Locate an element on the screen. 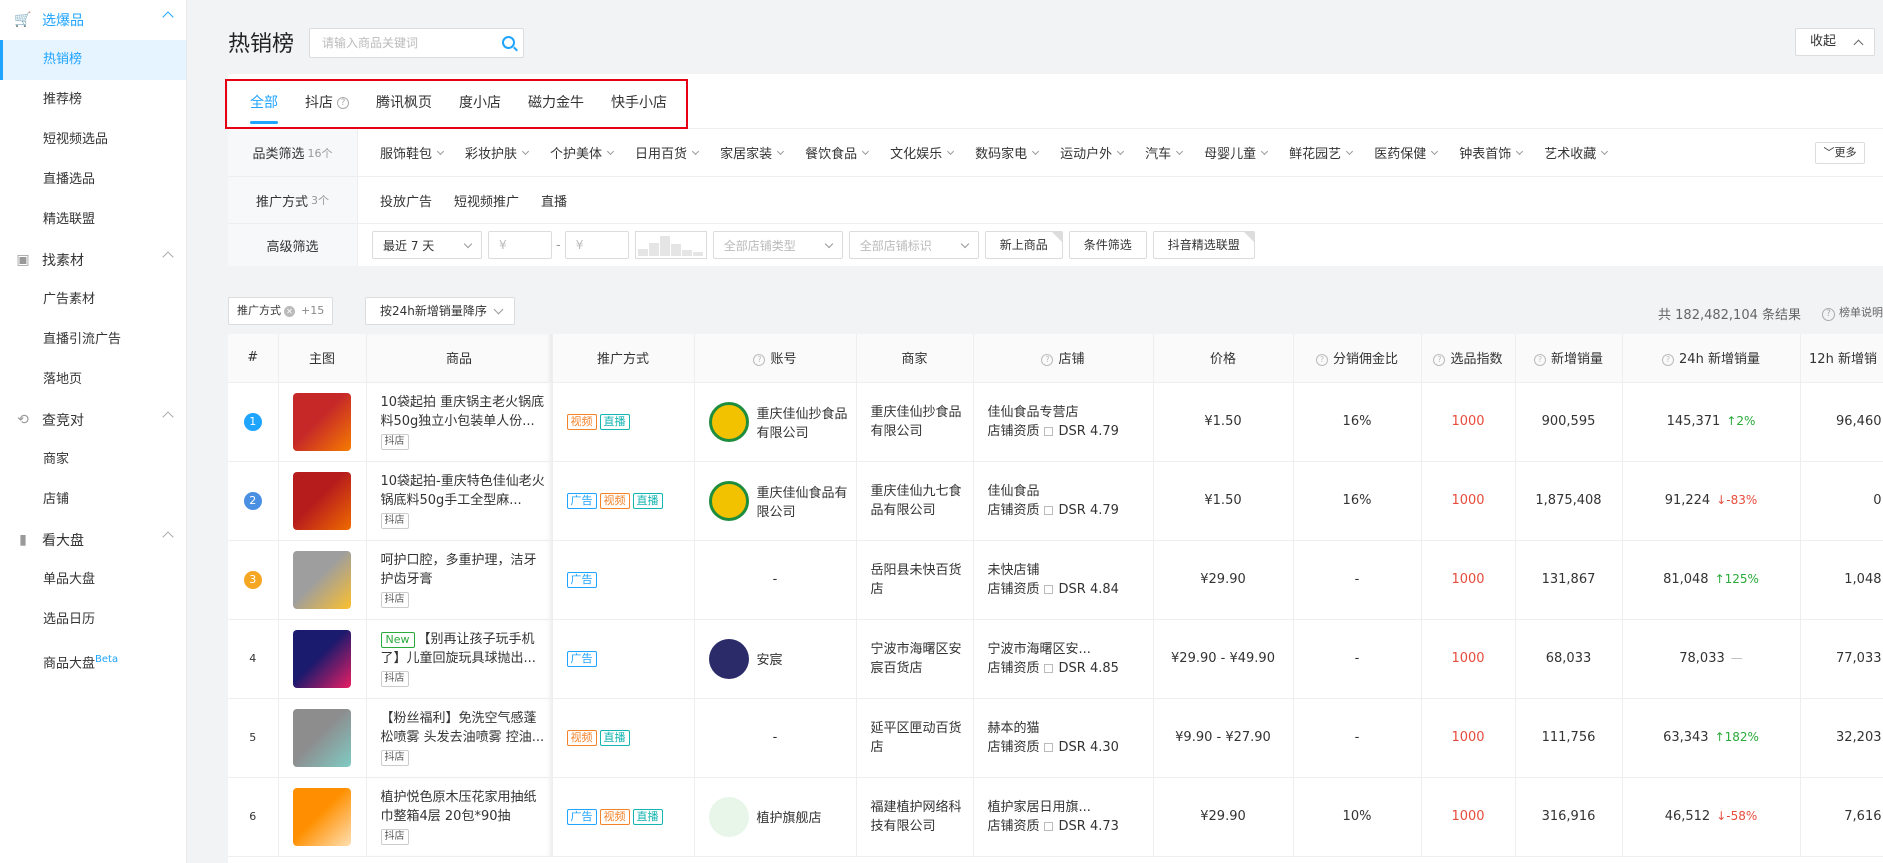  category-option: 个护美体 is located at coordinates (582, 152).